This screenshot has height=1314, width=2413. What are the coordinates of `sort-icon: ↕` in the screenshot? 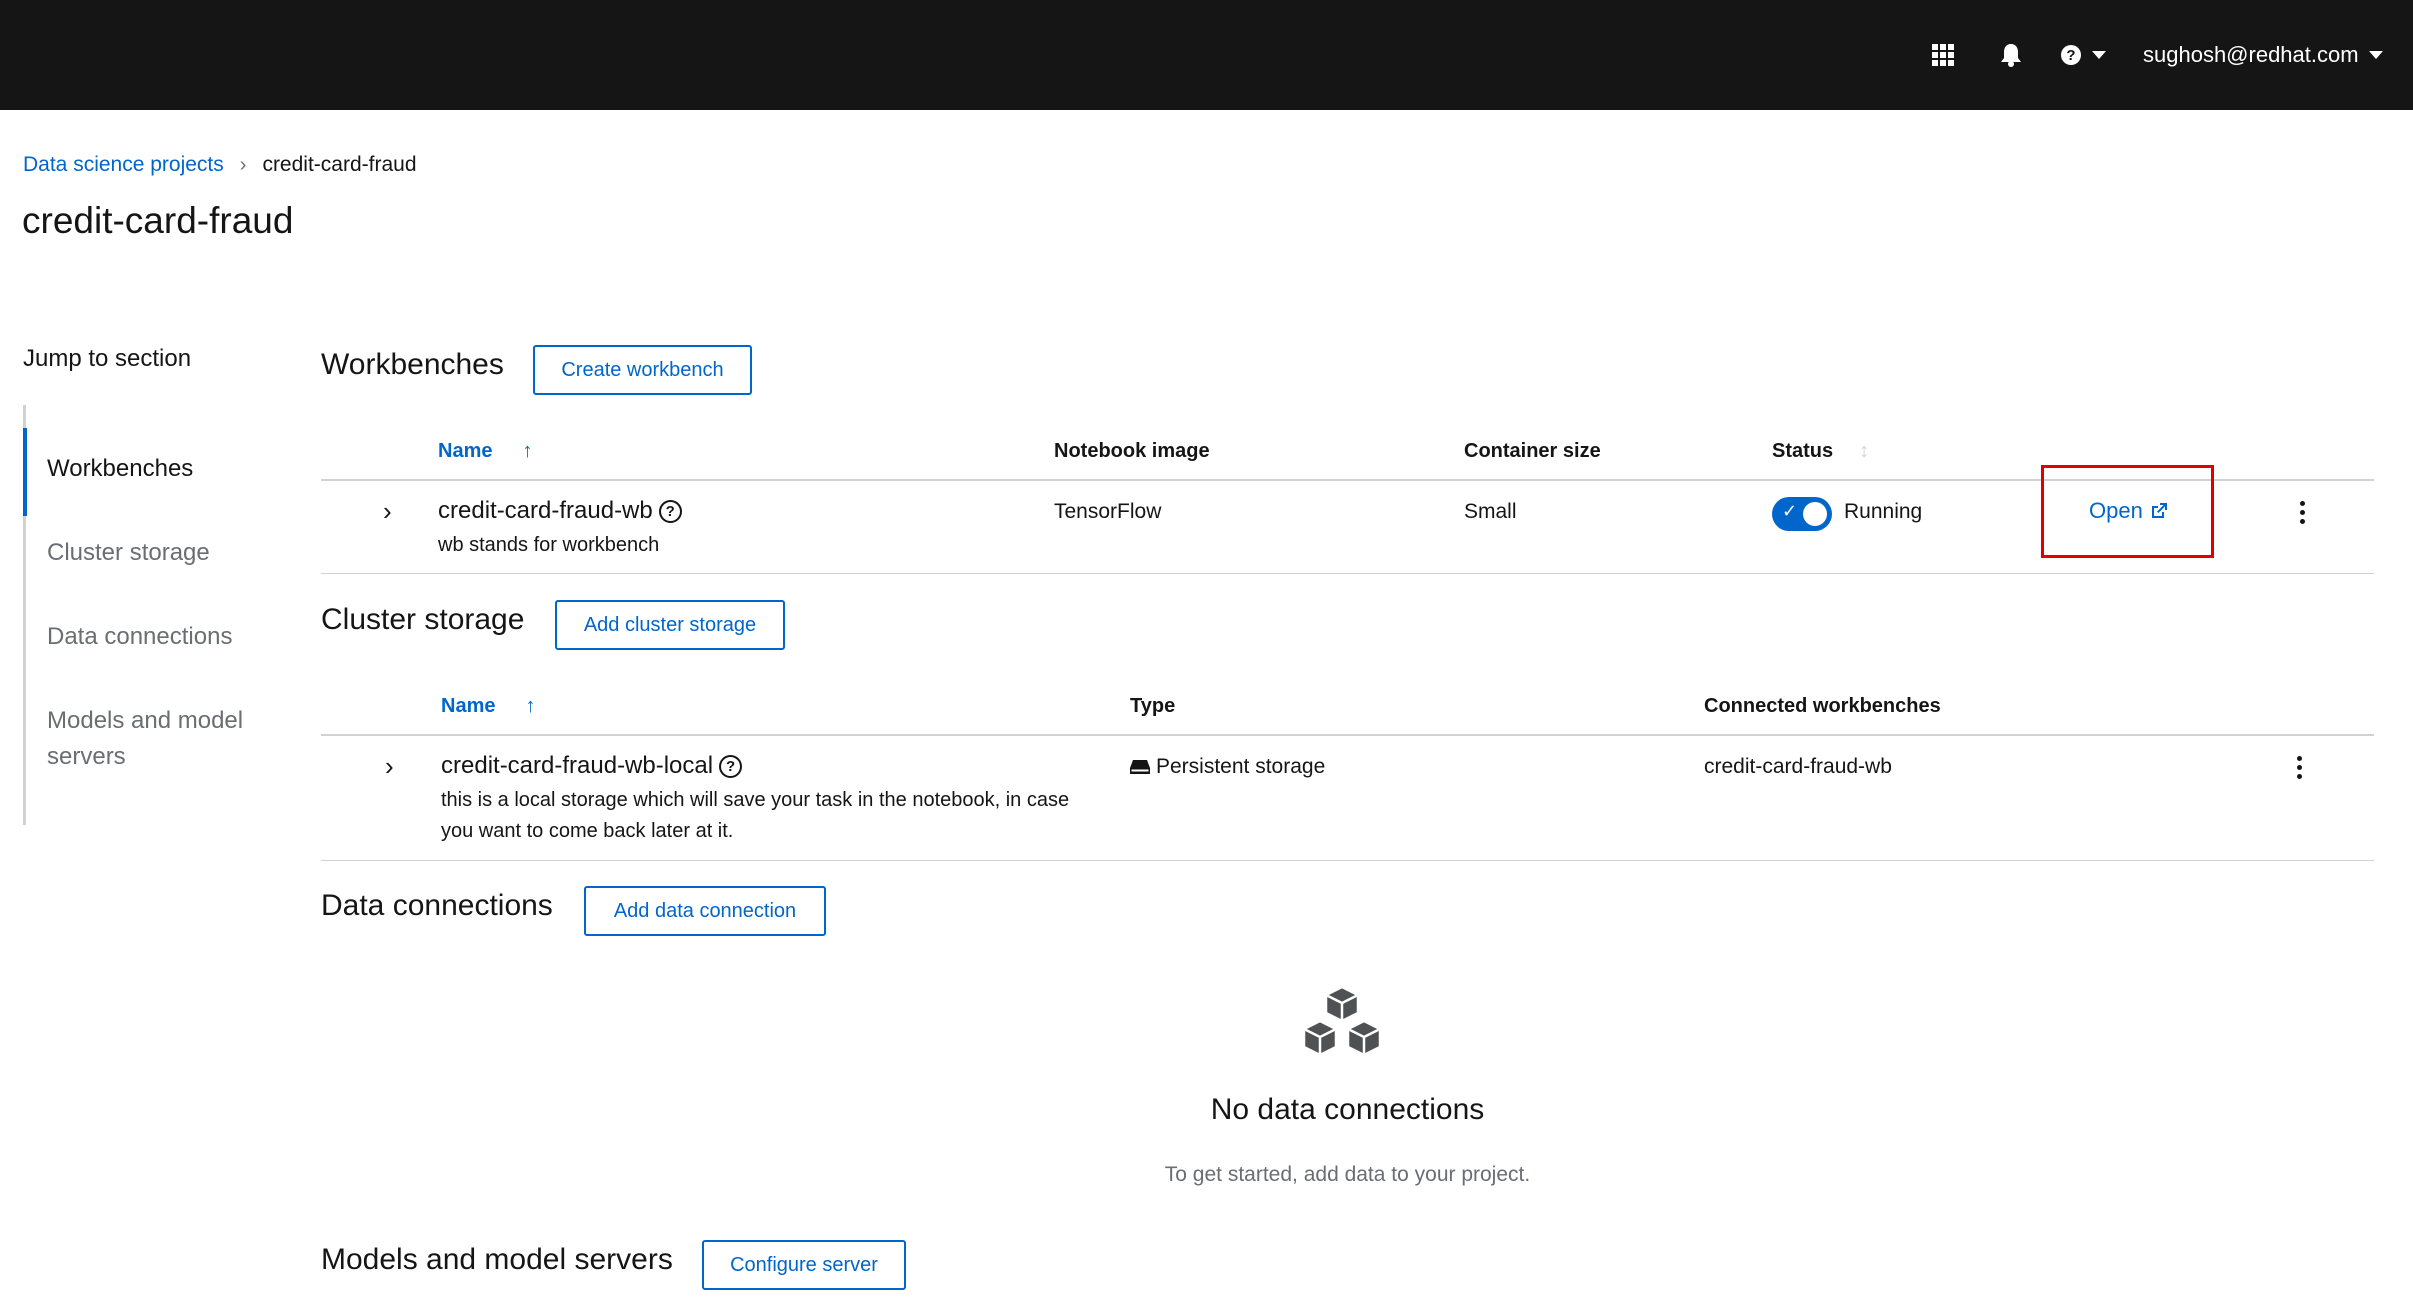 It's located at (1864, 451).